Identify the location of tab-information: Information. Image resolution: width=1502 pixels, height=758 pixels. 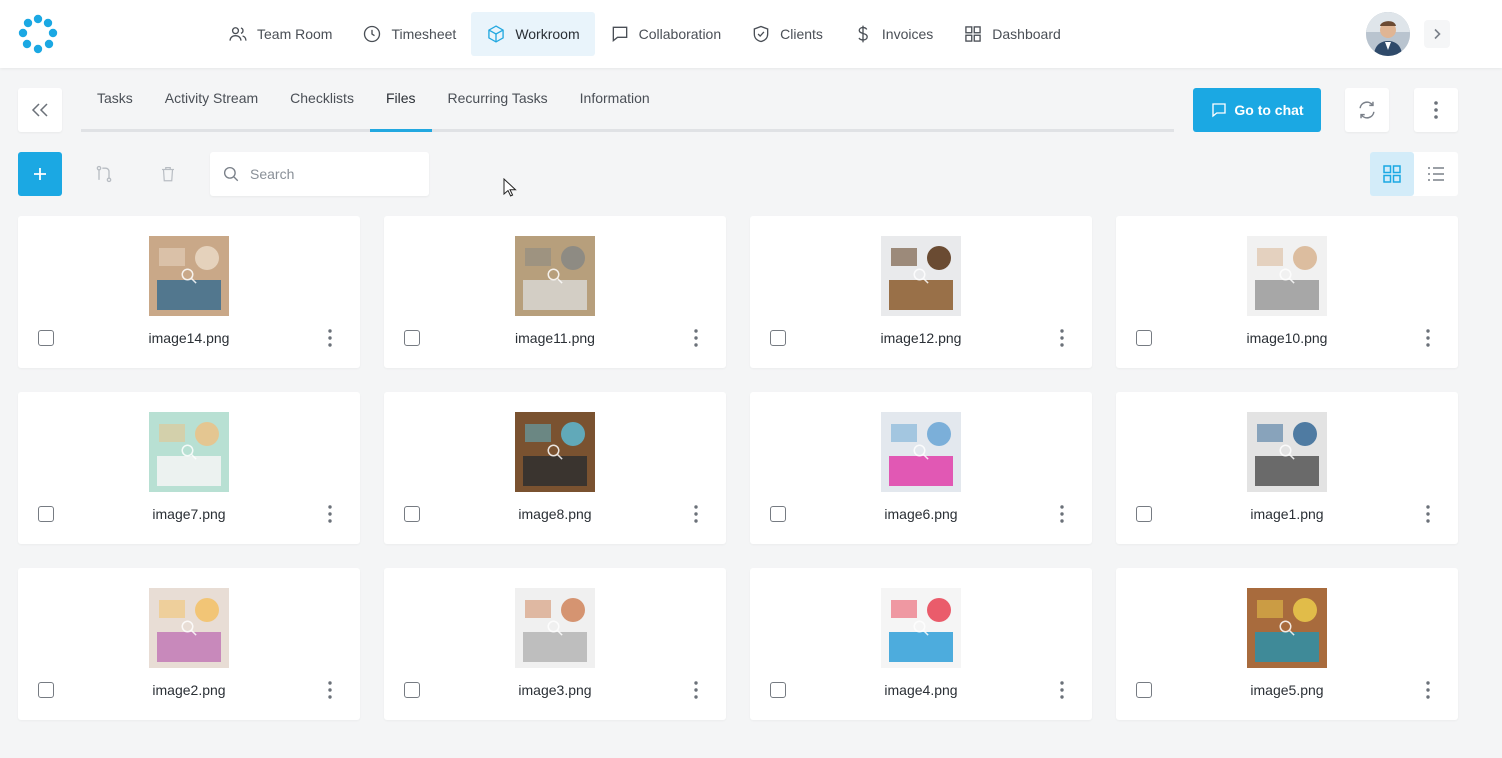
(615, 106).